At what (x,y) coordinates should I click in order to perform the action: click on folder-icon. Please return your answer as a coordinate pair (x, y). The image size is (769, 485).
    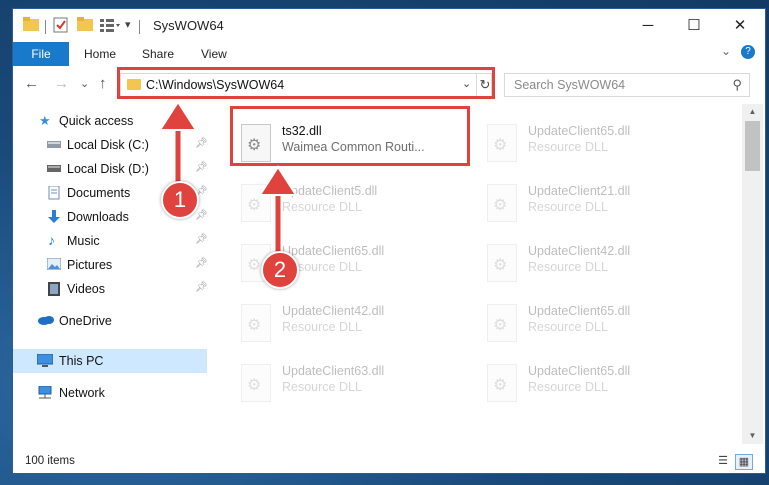
    Looking at the image, I should click on (31, 26).